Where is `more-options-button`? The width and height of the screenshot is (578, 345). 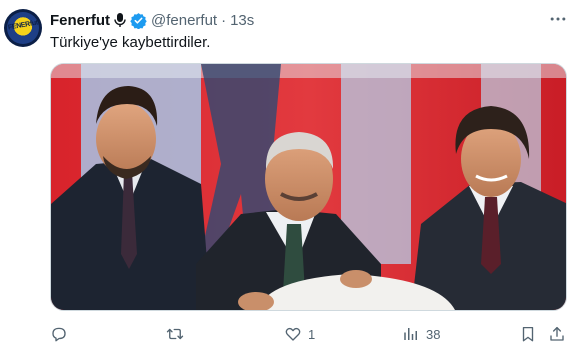 more-options-button is located at coordinates (558, 19).